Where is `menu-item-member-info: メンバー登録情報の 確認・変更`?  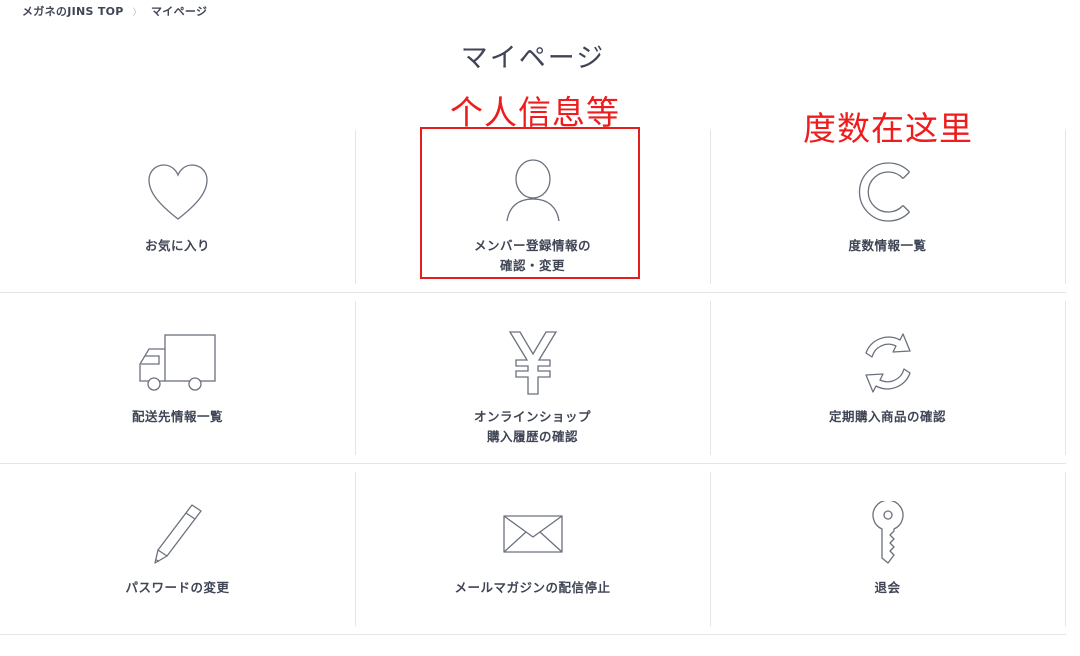
menu-item-member-info: メンバー登録情報の 確認・変更 is located at coordinates (532, 207).